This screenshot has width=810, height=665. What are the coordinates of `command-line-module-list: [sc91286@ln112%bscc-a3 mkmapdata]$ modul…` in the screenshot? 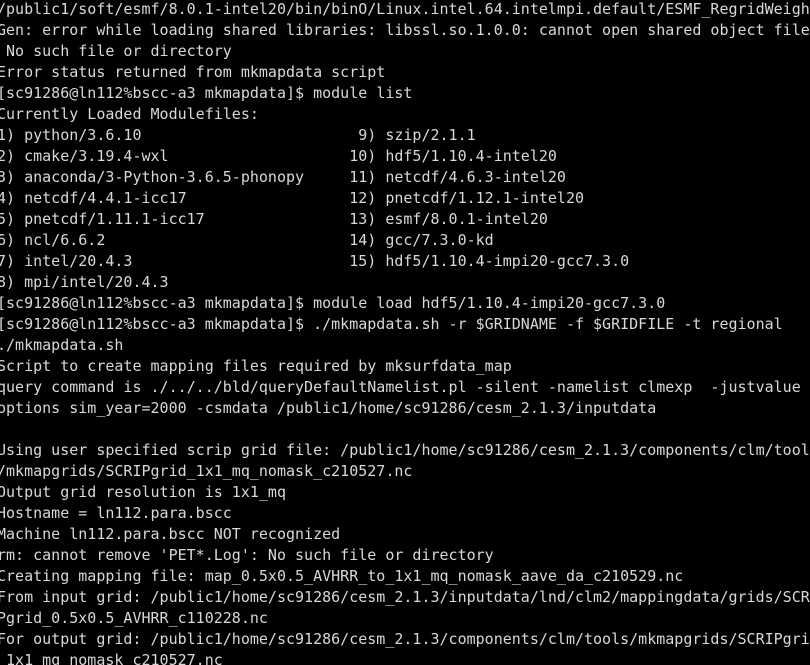 It's located at (206, 93).